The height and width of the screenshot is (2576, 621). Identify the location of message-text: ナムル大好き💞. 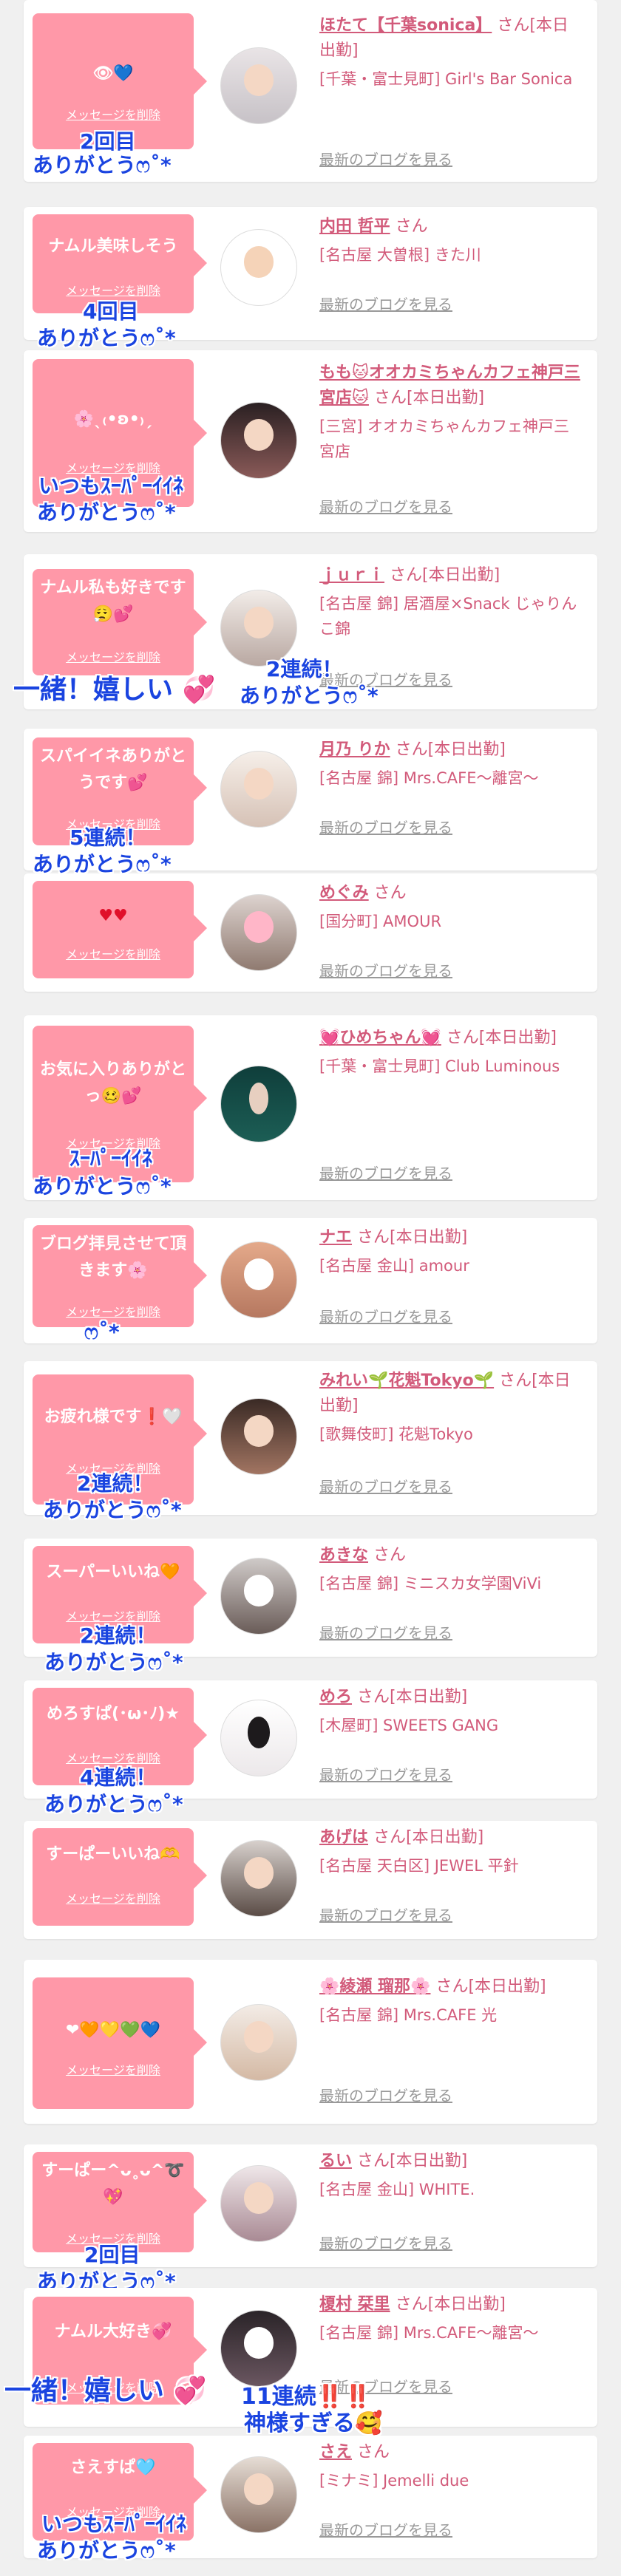
(113, 2332).